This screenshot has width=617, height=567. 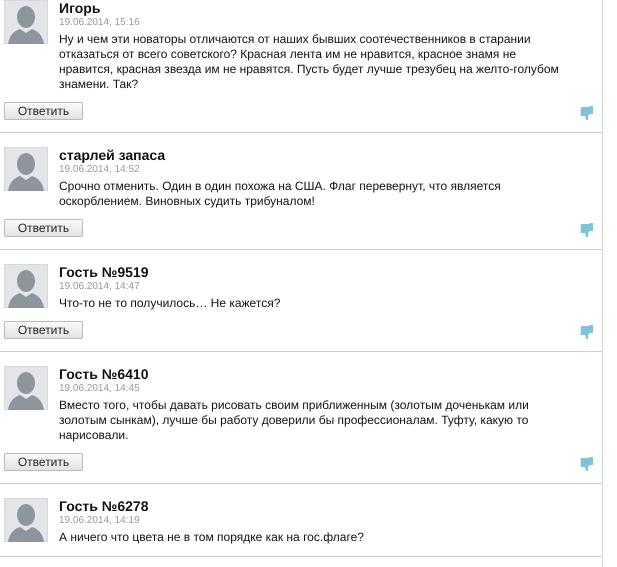 What do you see at coordinates (104, 506) in the screenshot?
I see `author-name: Гость №6278` at bounding box center [104, 506].